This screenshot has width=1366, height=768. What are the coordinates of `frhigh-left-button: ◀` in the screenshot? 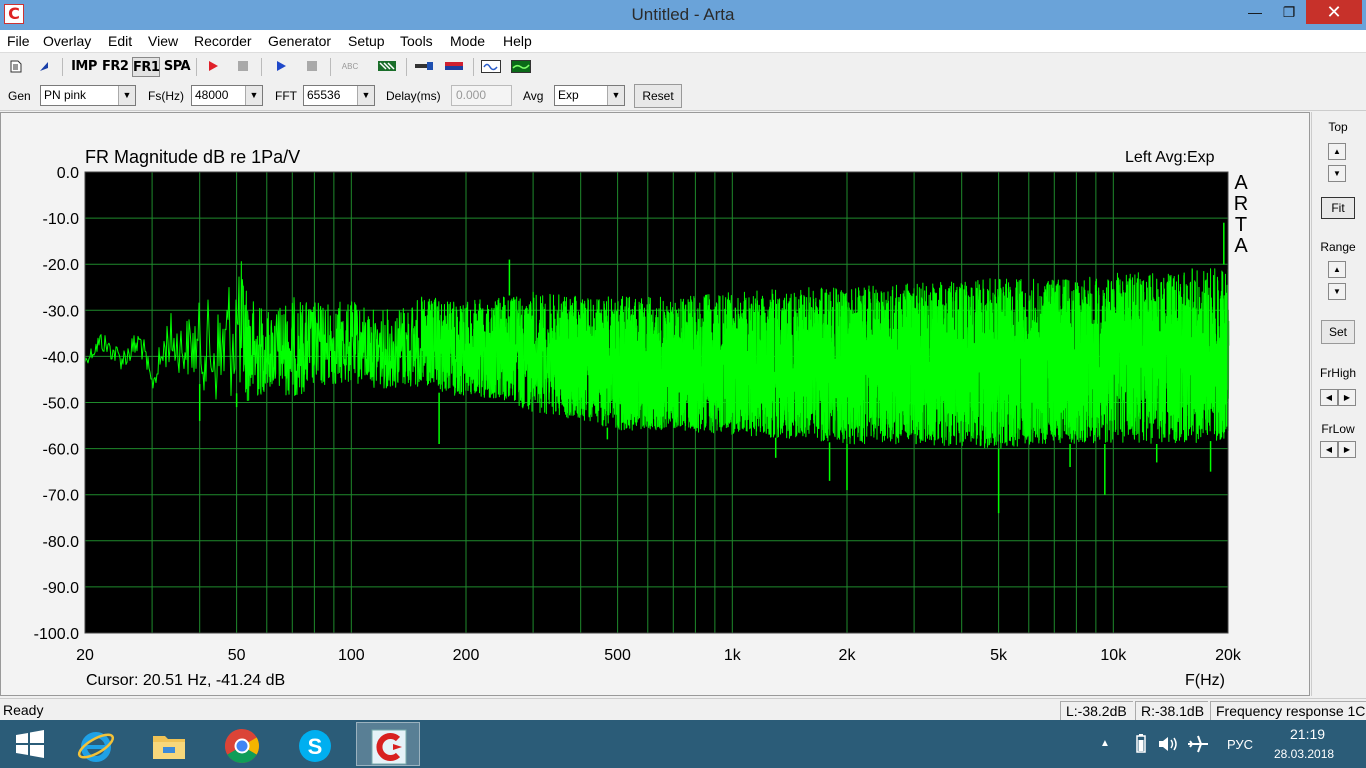 It's located at (1329, 397).